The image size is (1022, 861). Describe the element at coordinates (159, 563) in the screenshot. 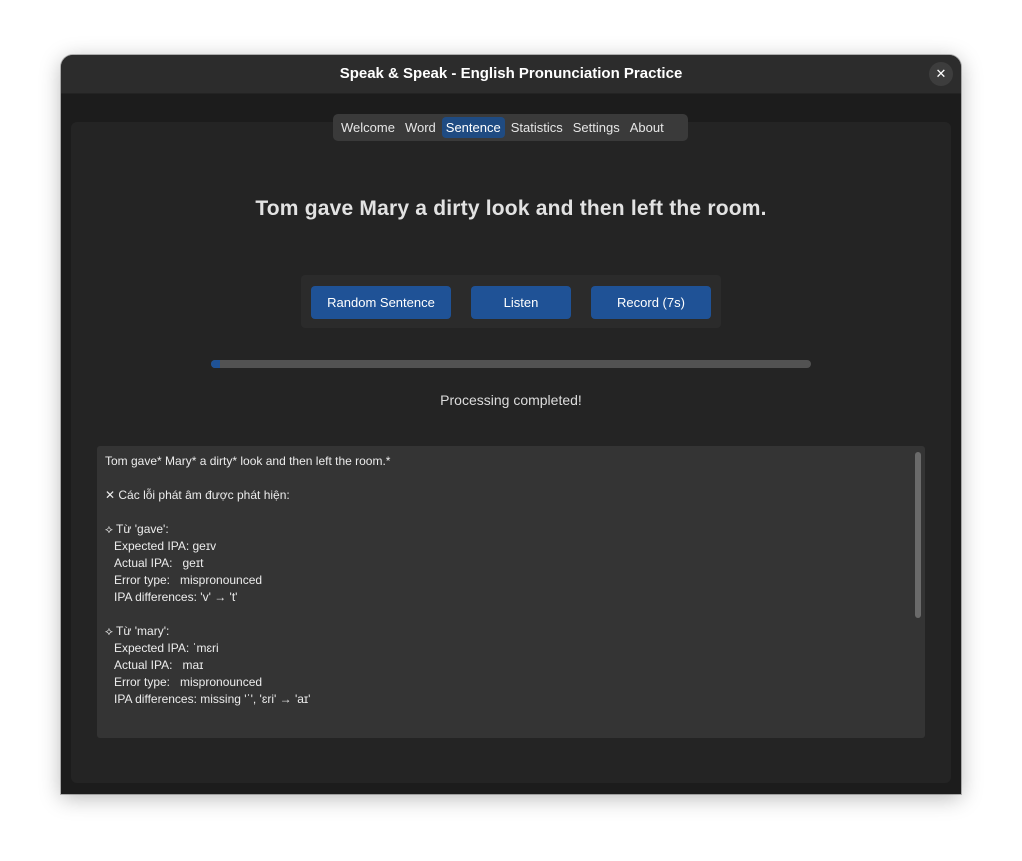

I see `actual-ipa: Actual IPA: geɪt` at that location.